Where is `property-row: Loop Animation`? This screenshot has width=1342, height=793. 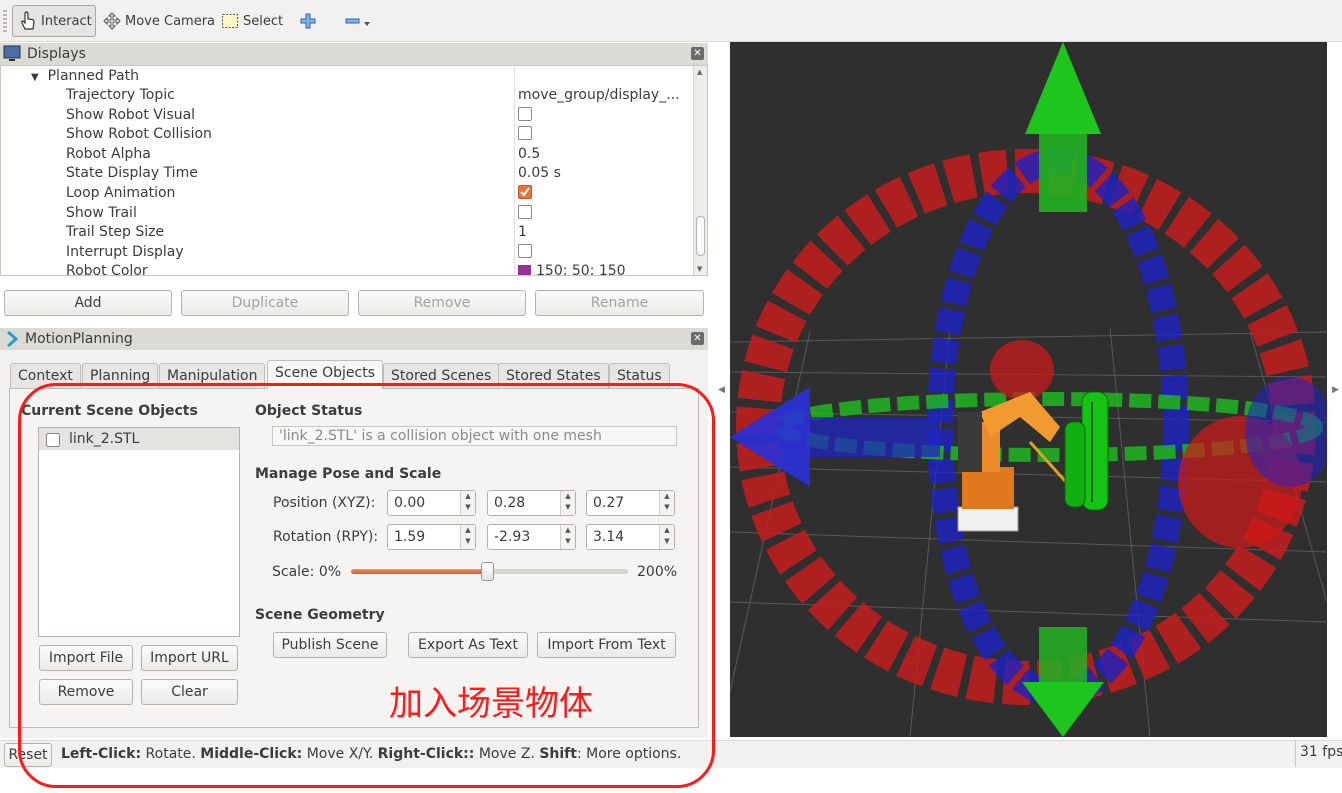
property-row: Loop Animation is located at coordinates (347, 195).